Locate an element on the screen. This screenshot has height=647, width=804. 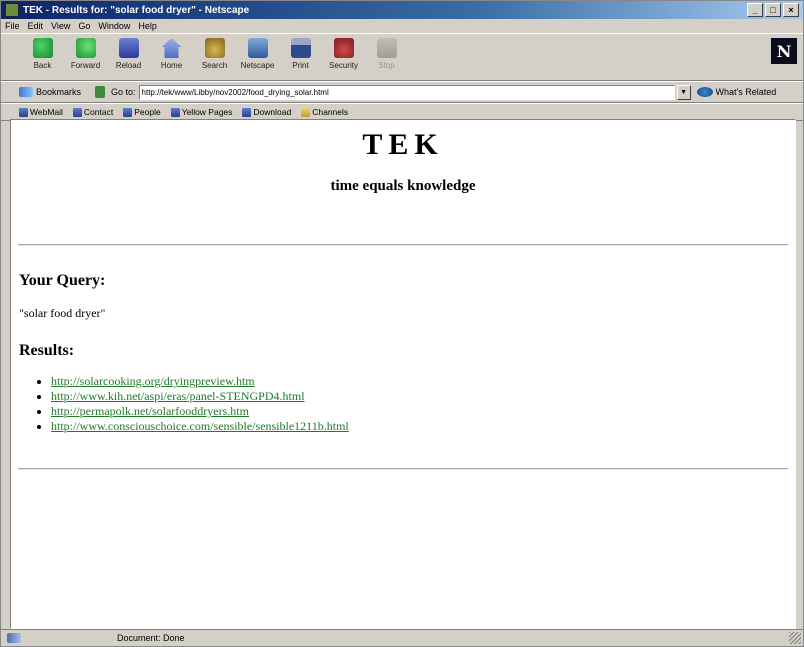
status-text: Document: Done is located at coordinates (151, 638).